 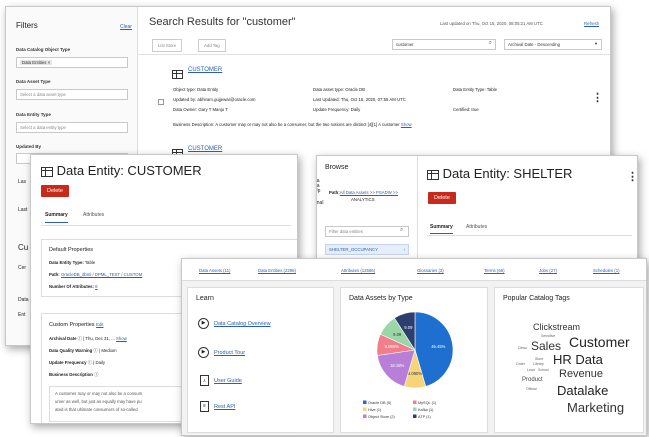 I want to click on tag-sensitive: Sensitive, so click(x=548, y=336).